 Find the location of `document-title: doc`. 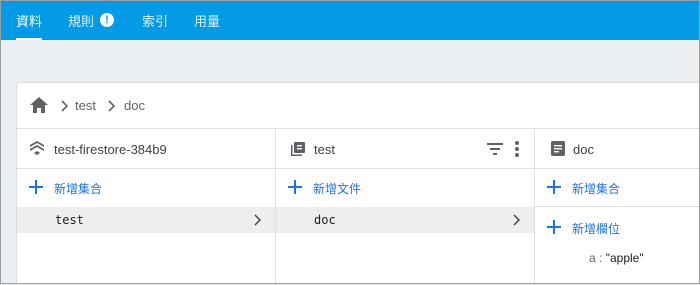

document-title: doc is located at coordinates (583, 149).